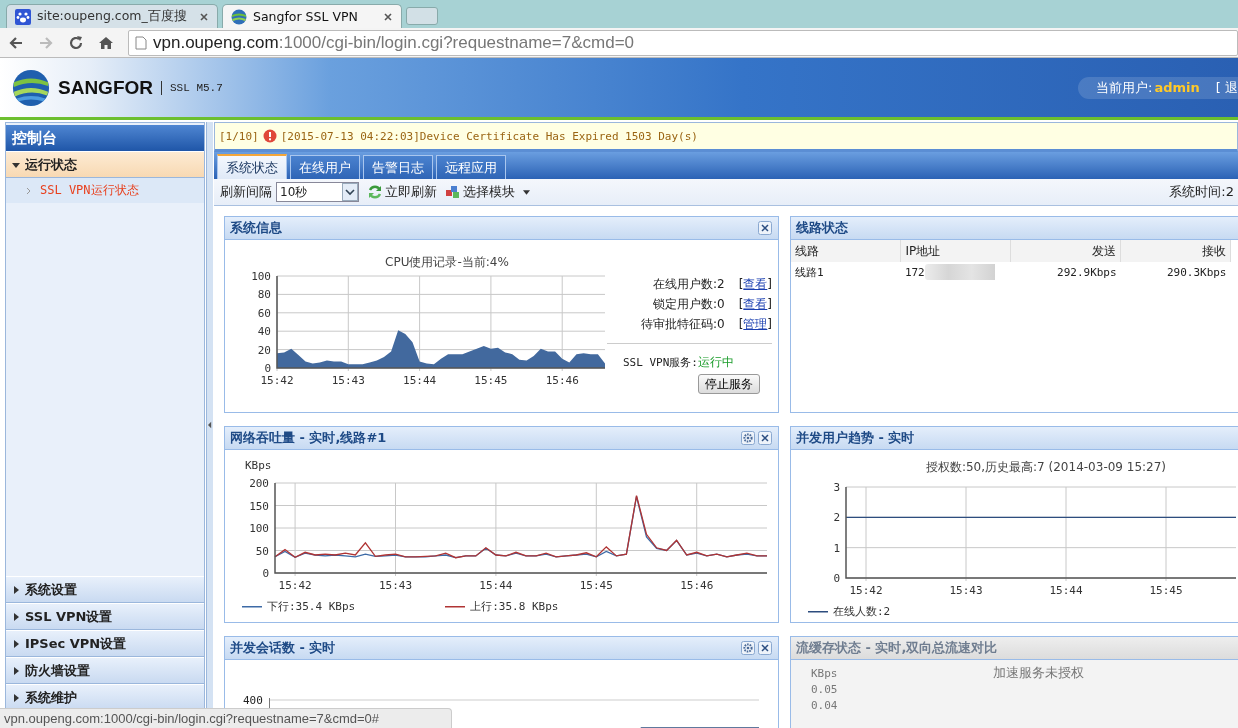 The image size is (1238, 728). I want to click on tick-label: 150, so click(259, 506).